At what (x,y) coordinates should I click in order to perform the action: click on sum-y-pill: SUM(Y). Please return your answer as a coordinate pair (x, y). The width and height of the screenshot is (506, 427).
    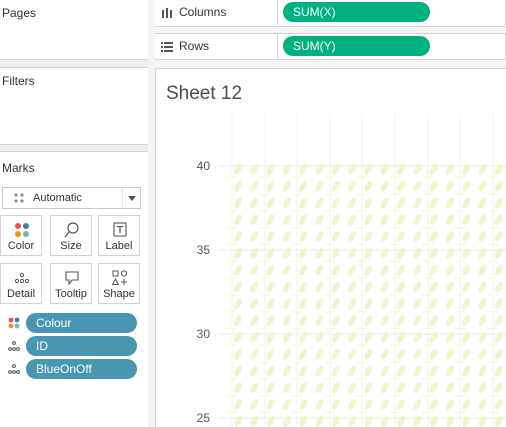
    Looking at the image, I should click on (356, 46).